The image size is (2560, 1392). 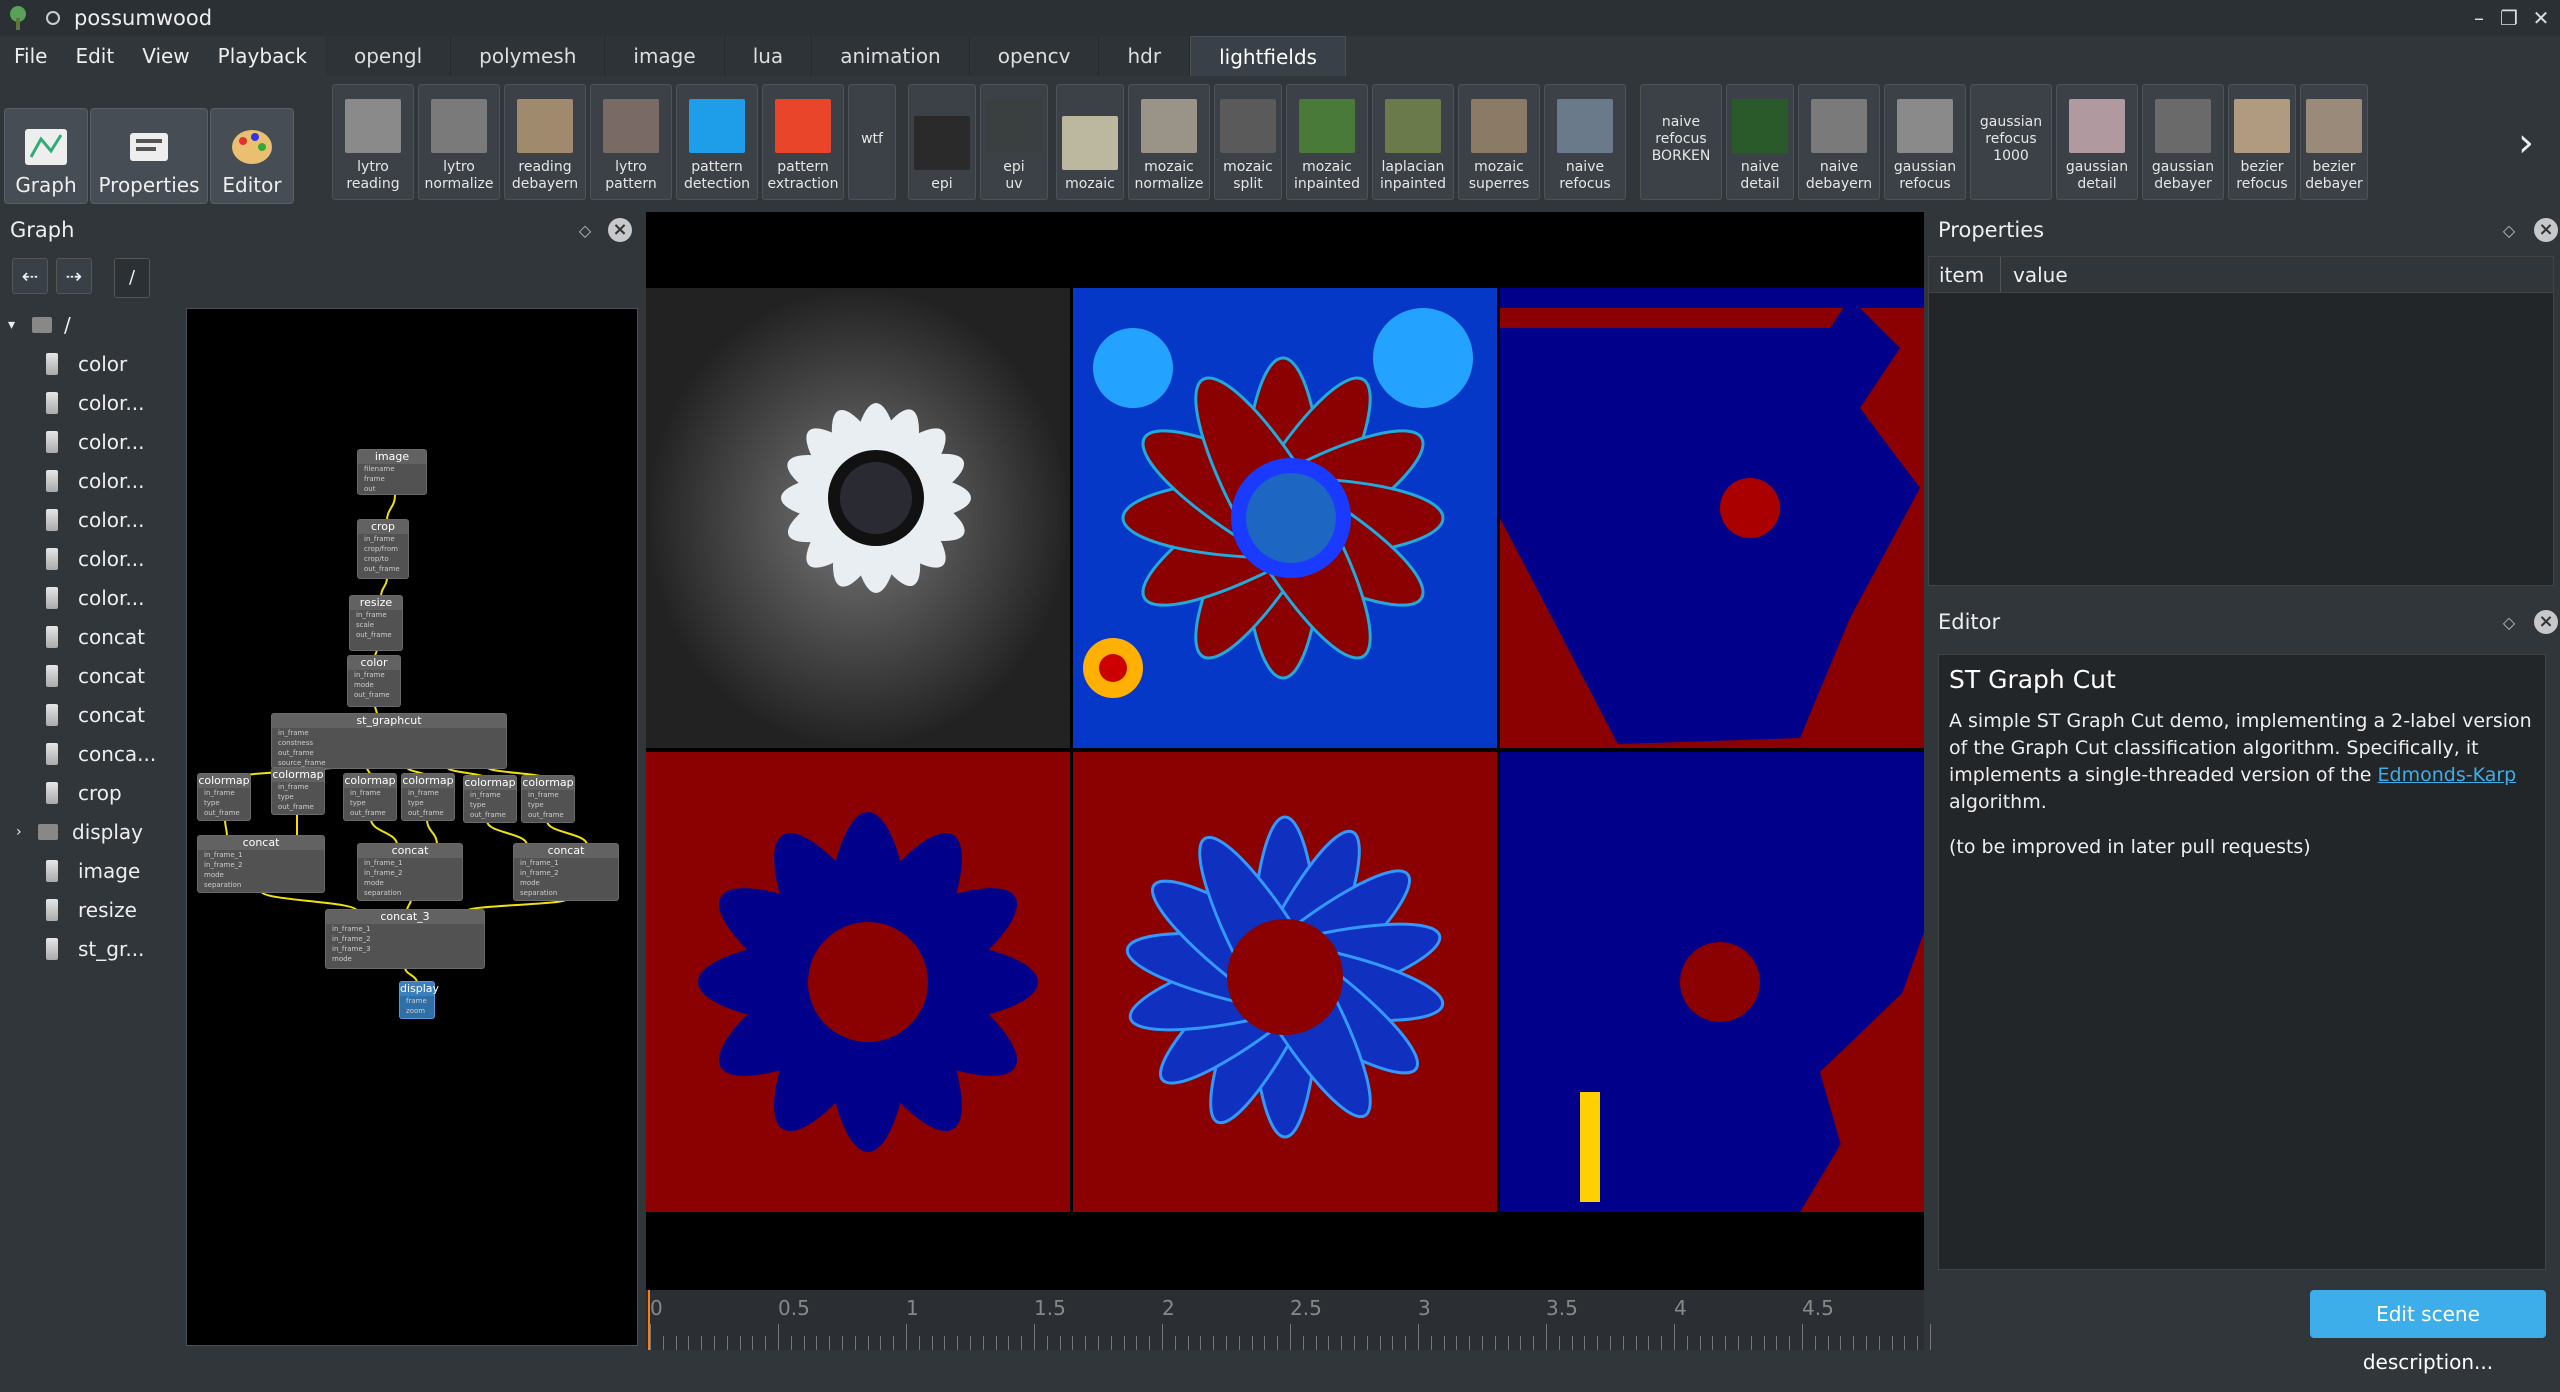 I want to click on node-port: separation, so click(x=566, y=893).